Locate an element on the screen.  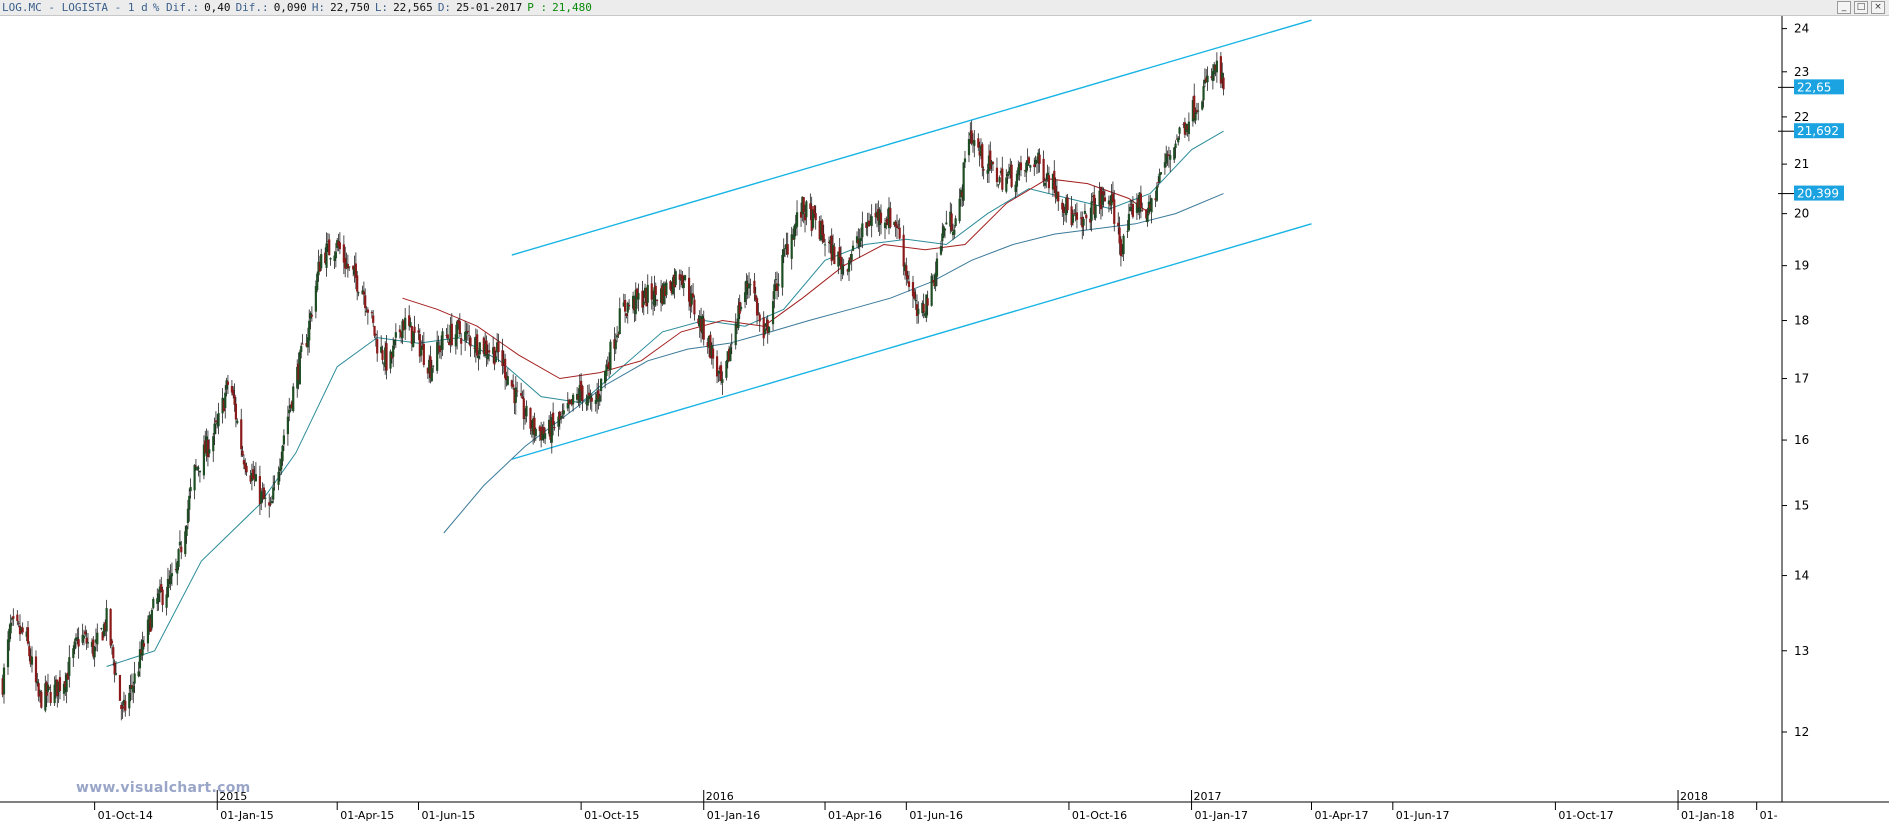
price-badge-label: 20,399 is located at coordinates (1818, 194).